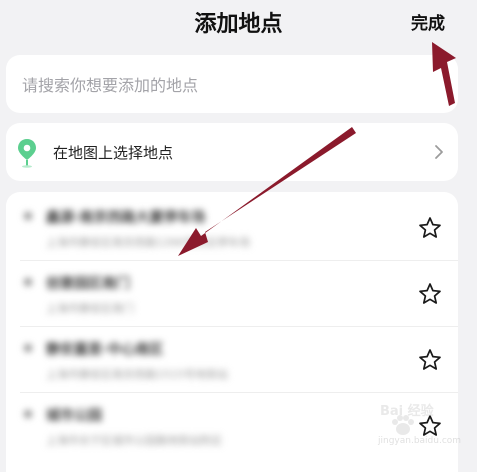 This screenshot has width=477, height=472. What do you see at coordinates (232, 229) in the screenshot?
I see `list-item: 鑫源·南京西路大厦停车场 上海市静安区南京西路1266号附近停车场` at bounding box center [232, 229].